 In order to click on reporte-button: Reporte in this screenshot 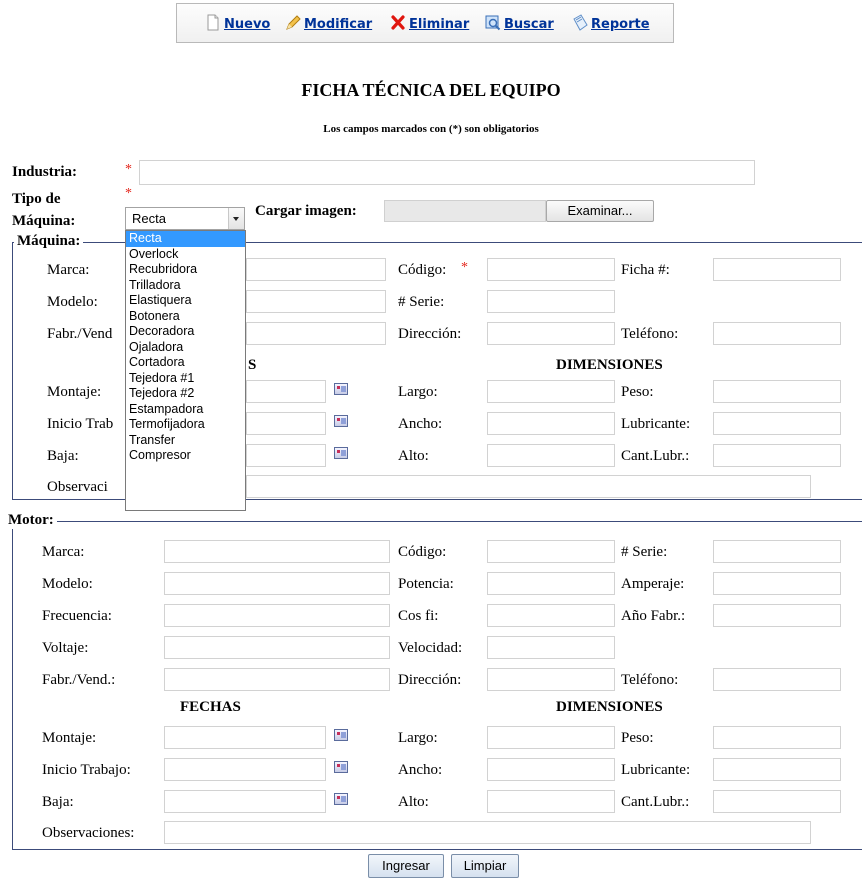, I will do `click(611, 25)`.